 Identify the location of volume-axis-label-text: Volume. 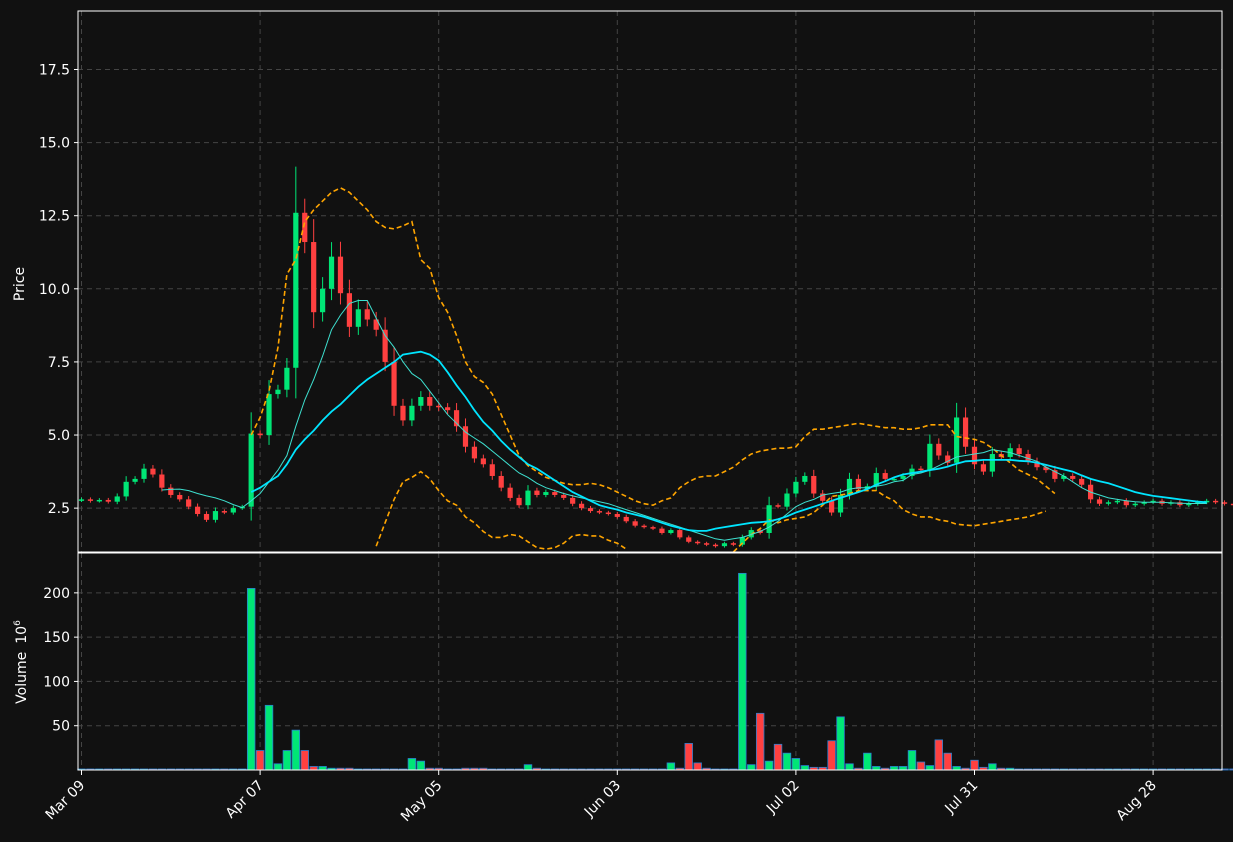
(22, 678).